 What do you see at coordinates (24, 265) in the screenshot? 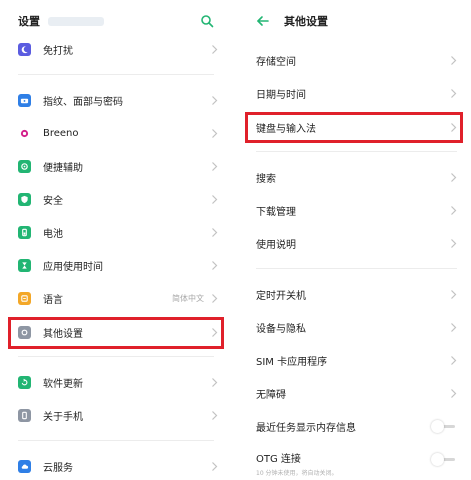
I see `hourglass-icon` at bounding box center [24, 265].